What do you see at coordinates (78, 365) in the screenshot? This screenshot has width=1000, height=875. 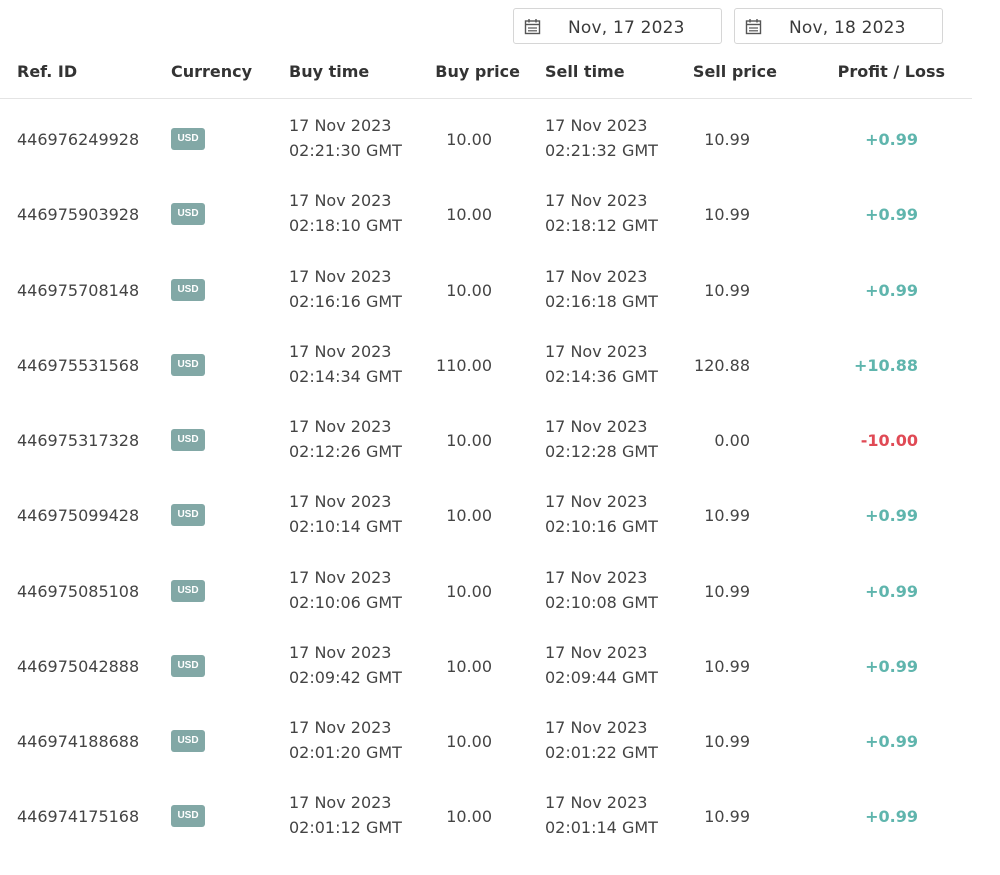 I see `ref-id: 446975531568` at bounding box center [78, 365].